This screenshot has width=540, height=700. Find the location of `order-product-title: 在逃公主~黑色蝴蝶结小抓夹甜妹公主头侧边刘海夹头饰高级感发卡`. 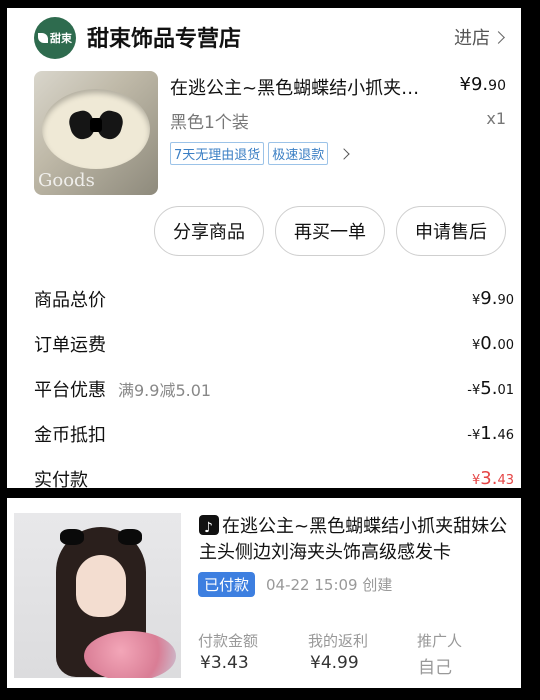

order-product-title: 在逃公主~黑色蝴蝶结小抓夹甜妹公主头侧边刘海夹头饰高级感发卡 is located at coordinates (354, 540).